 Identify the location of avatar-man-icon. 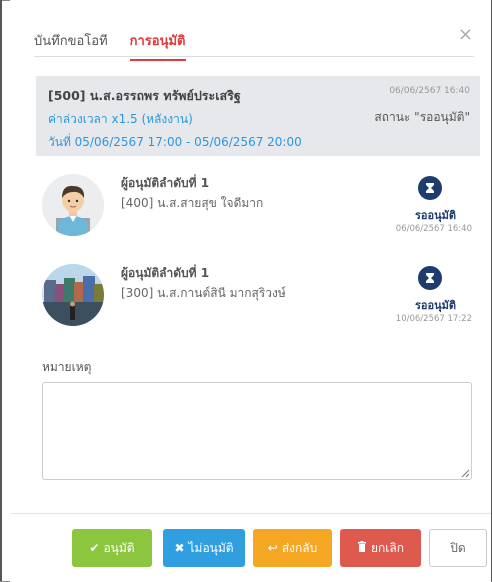
(73, 205).